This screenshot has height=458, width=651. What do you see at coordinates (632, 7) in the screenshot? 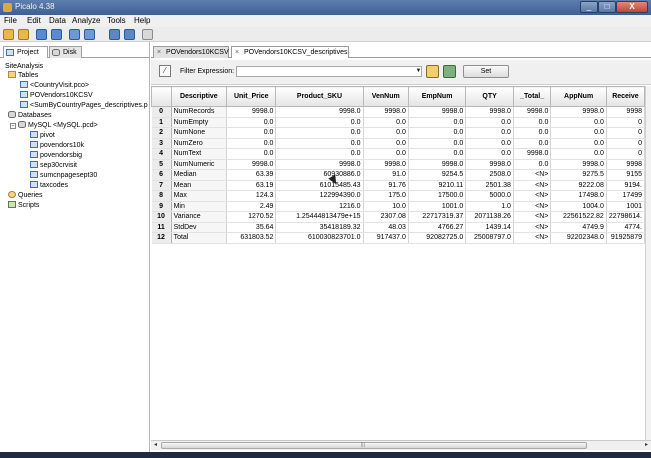
I see `close-button: X` at bounding box center [632, 7].